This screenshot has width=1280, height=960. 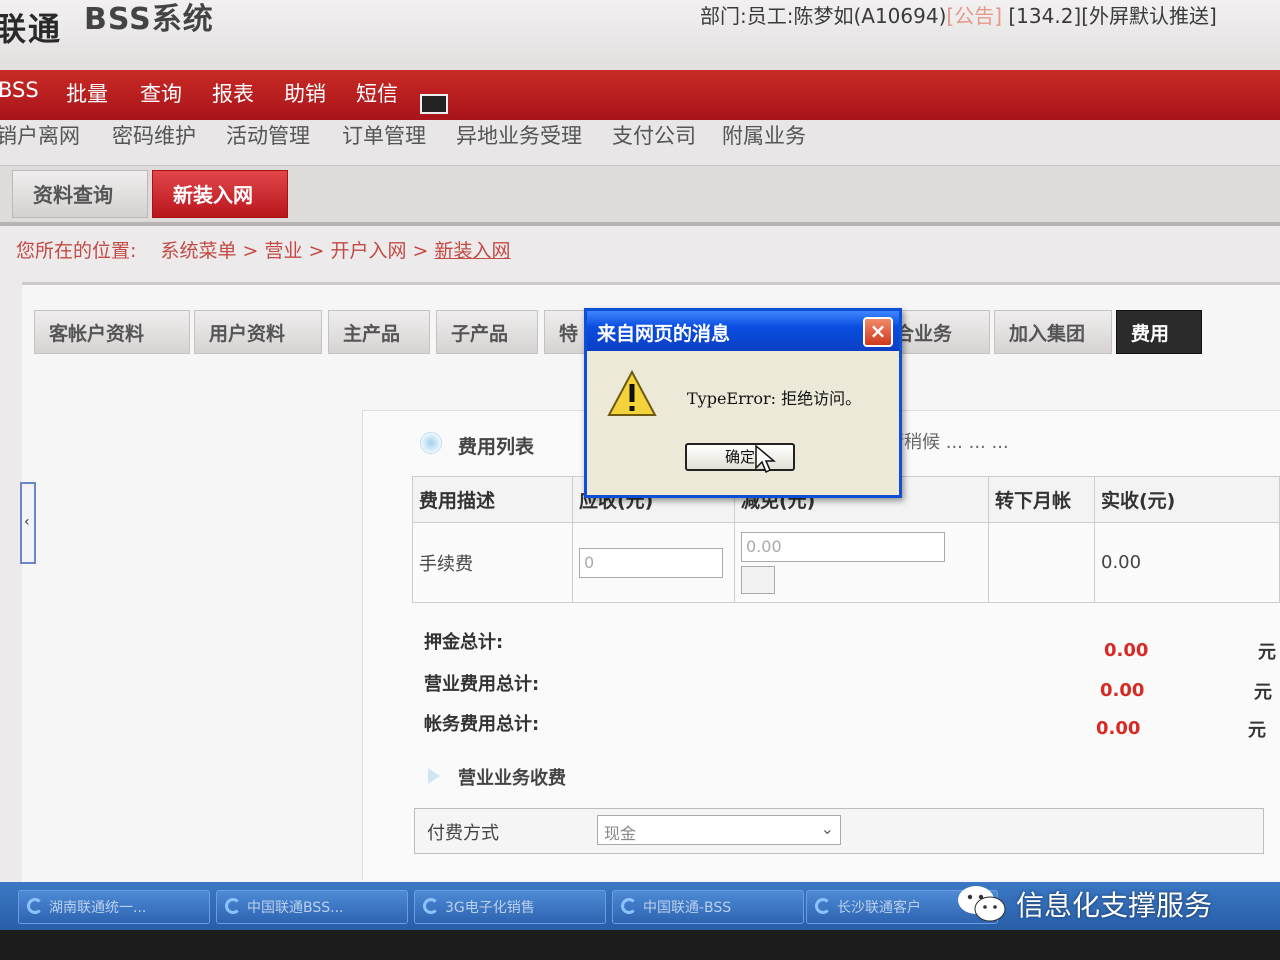 What do you see at coordinates (879, 908) in the screenshot?
I see `taskbar-label: 长沙联通客户` at bounding box center [879, 908].